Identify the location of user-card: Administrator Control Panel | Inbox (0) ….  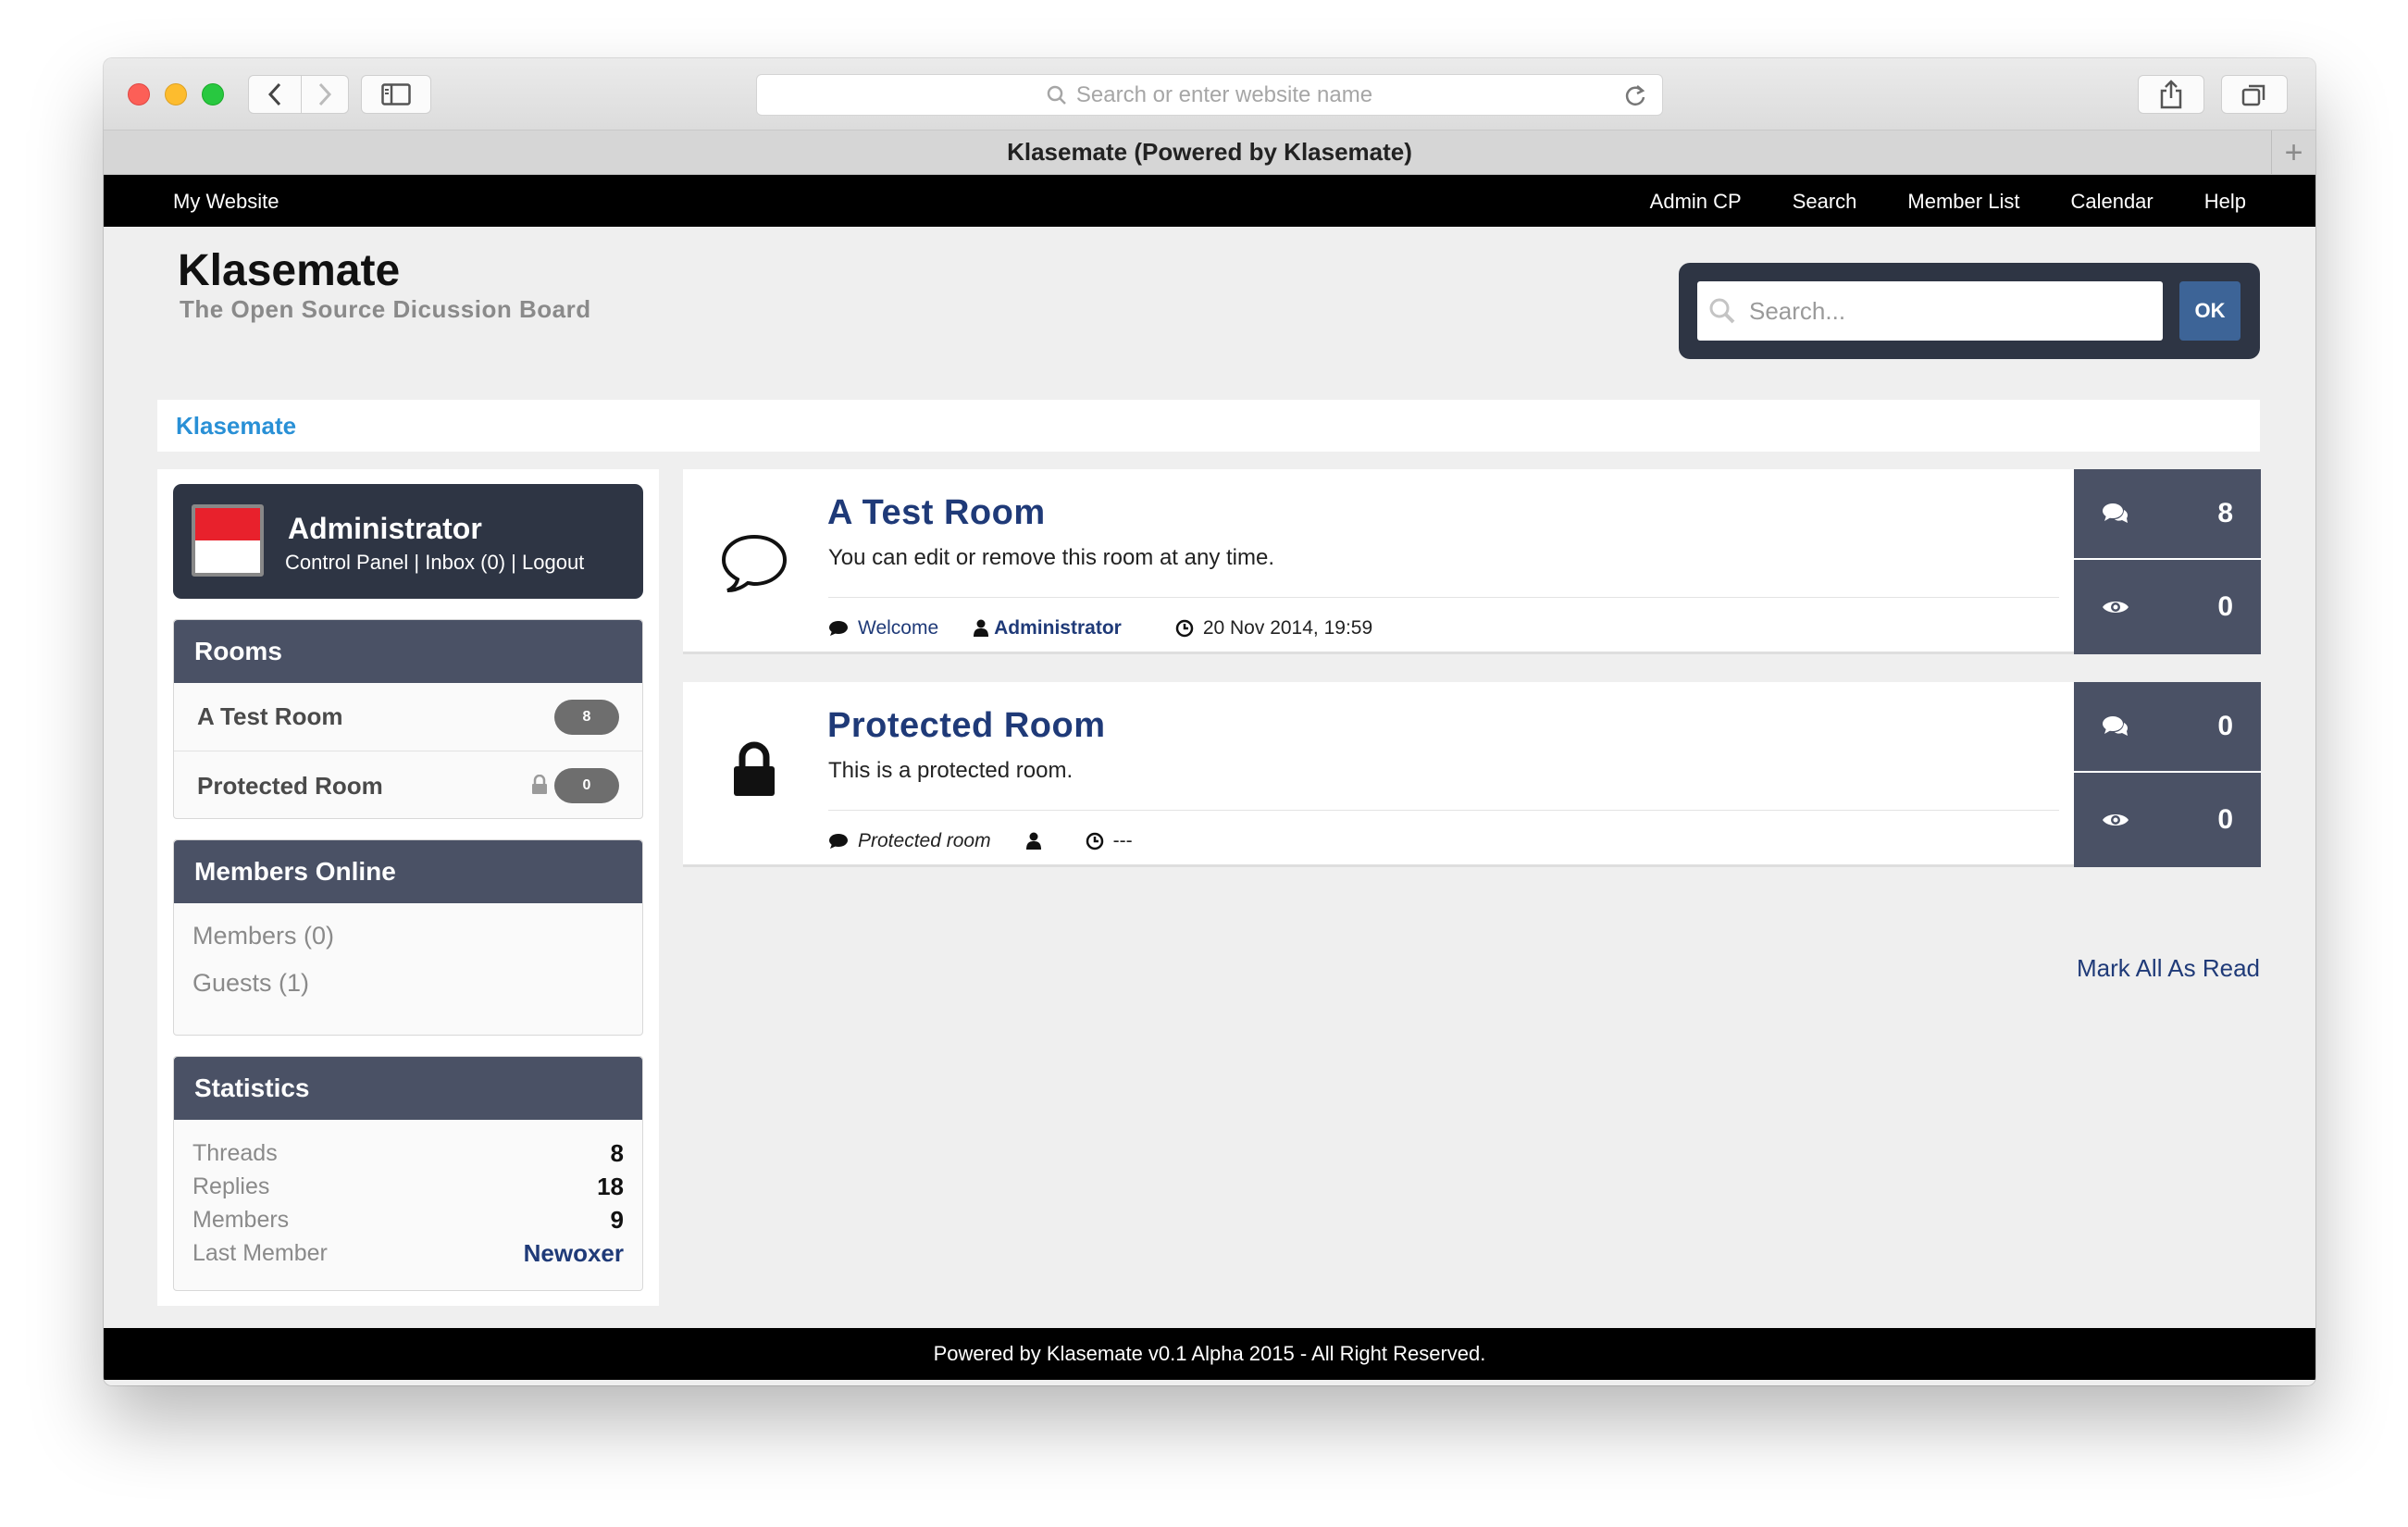
(408, 541).